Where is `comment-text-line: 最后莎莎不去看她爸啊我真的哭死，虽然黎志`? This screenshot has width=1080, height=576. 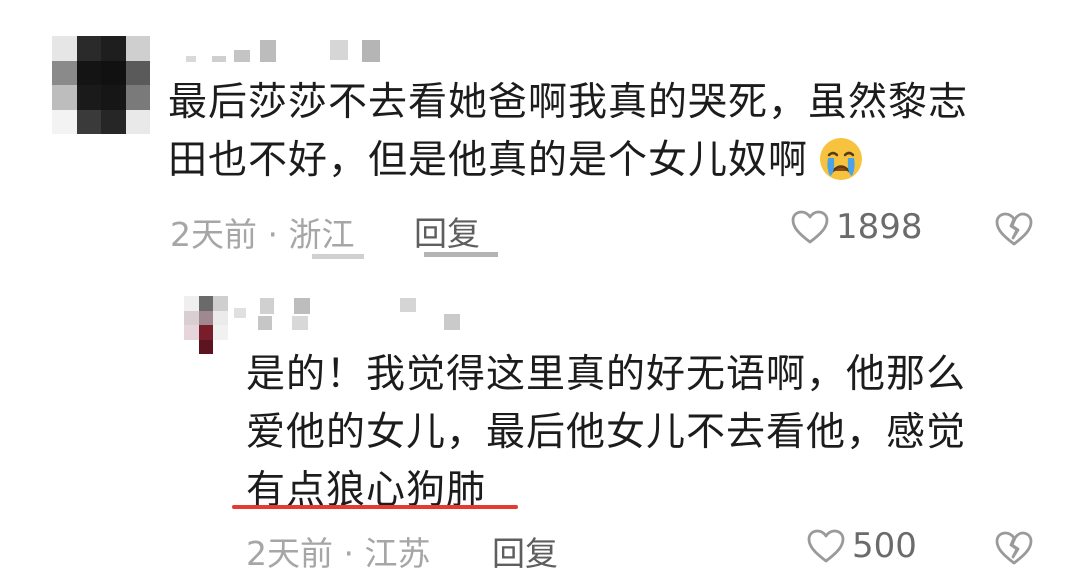 comment-text-line: 最后莎莎不去看她爸啊我真的哭死，虽然黎志 is located at coordinates (568, 102).